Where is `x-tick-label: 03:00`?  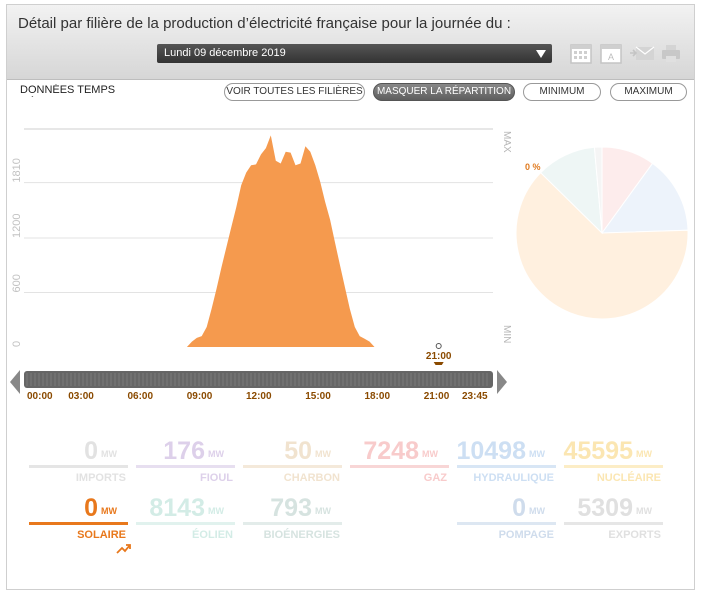
x-tick-label: 03:00 is located at coordinates (81, 396).